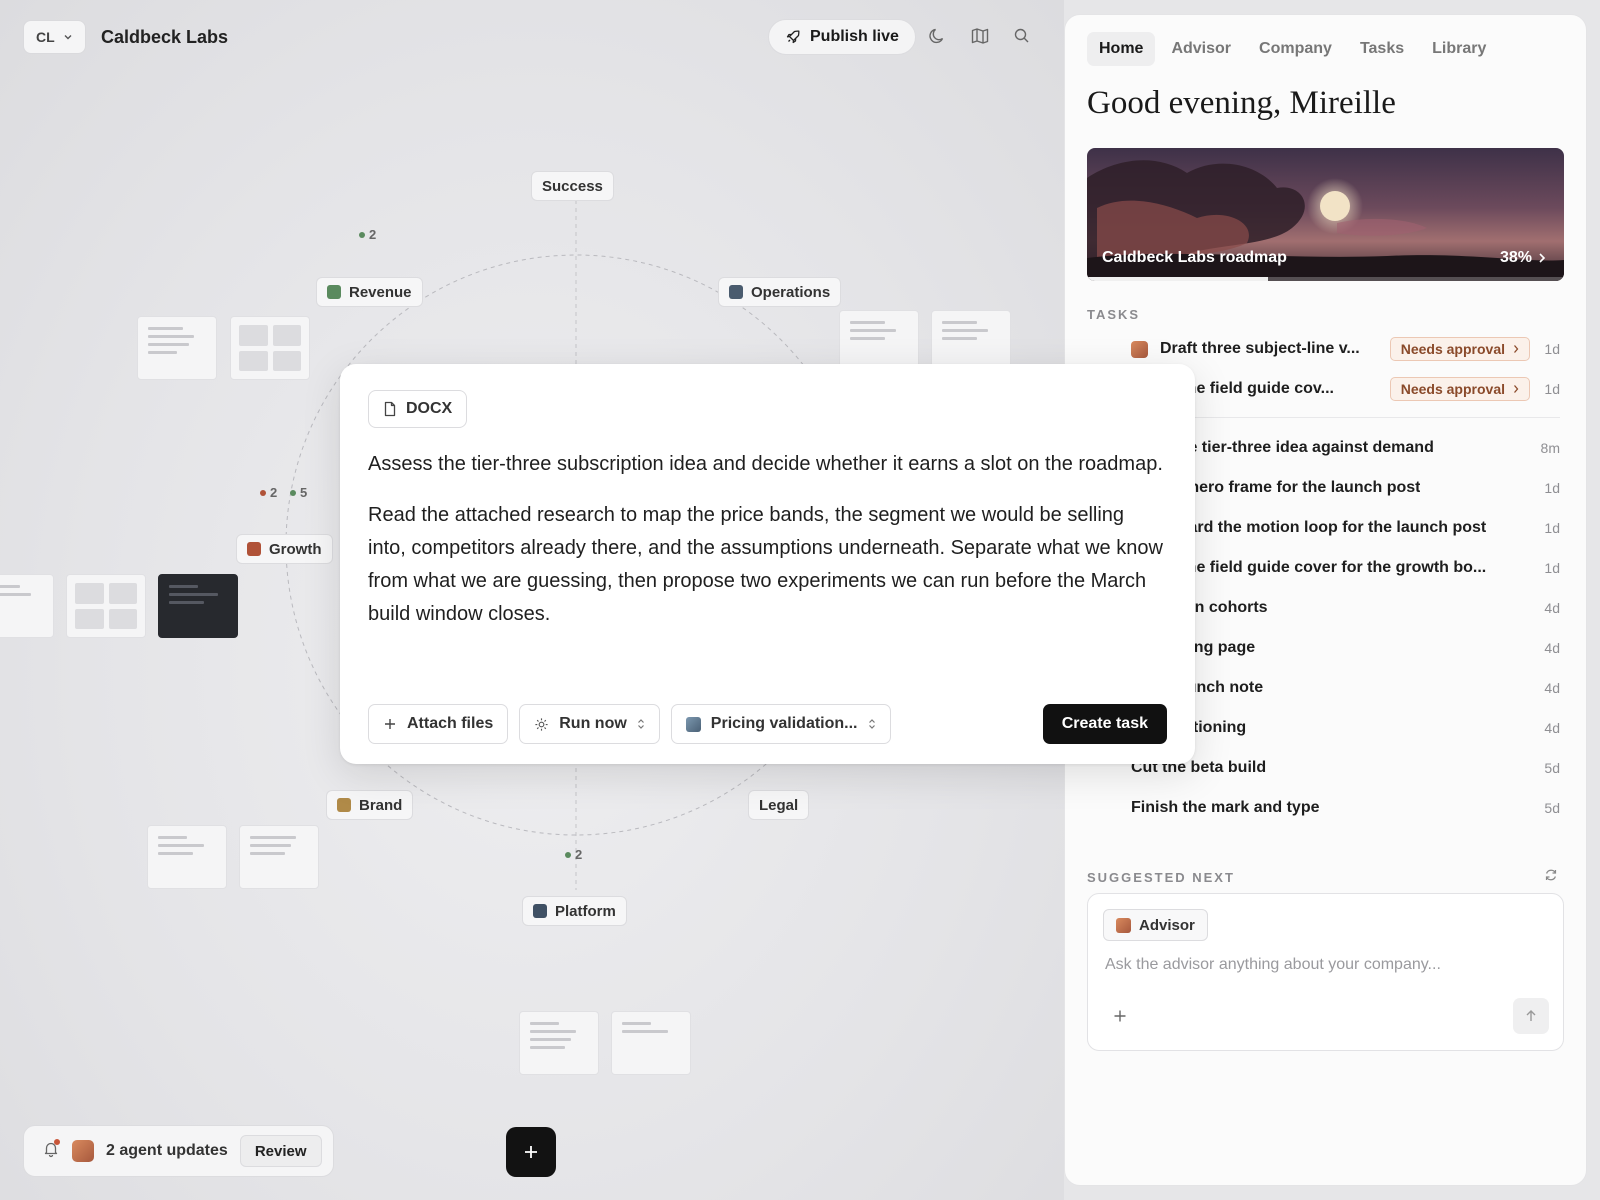 Image resolution: width=1600 pixels, height=1200 pixels. What do you see at coordinates (268, 492) in the screenshot?
I see `growth-count-pending: 2` at bounding box center [268, 492].